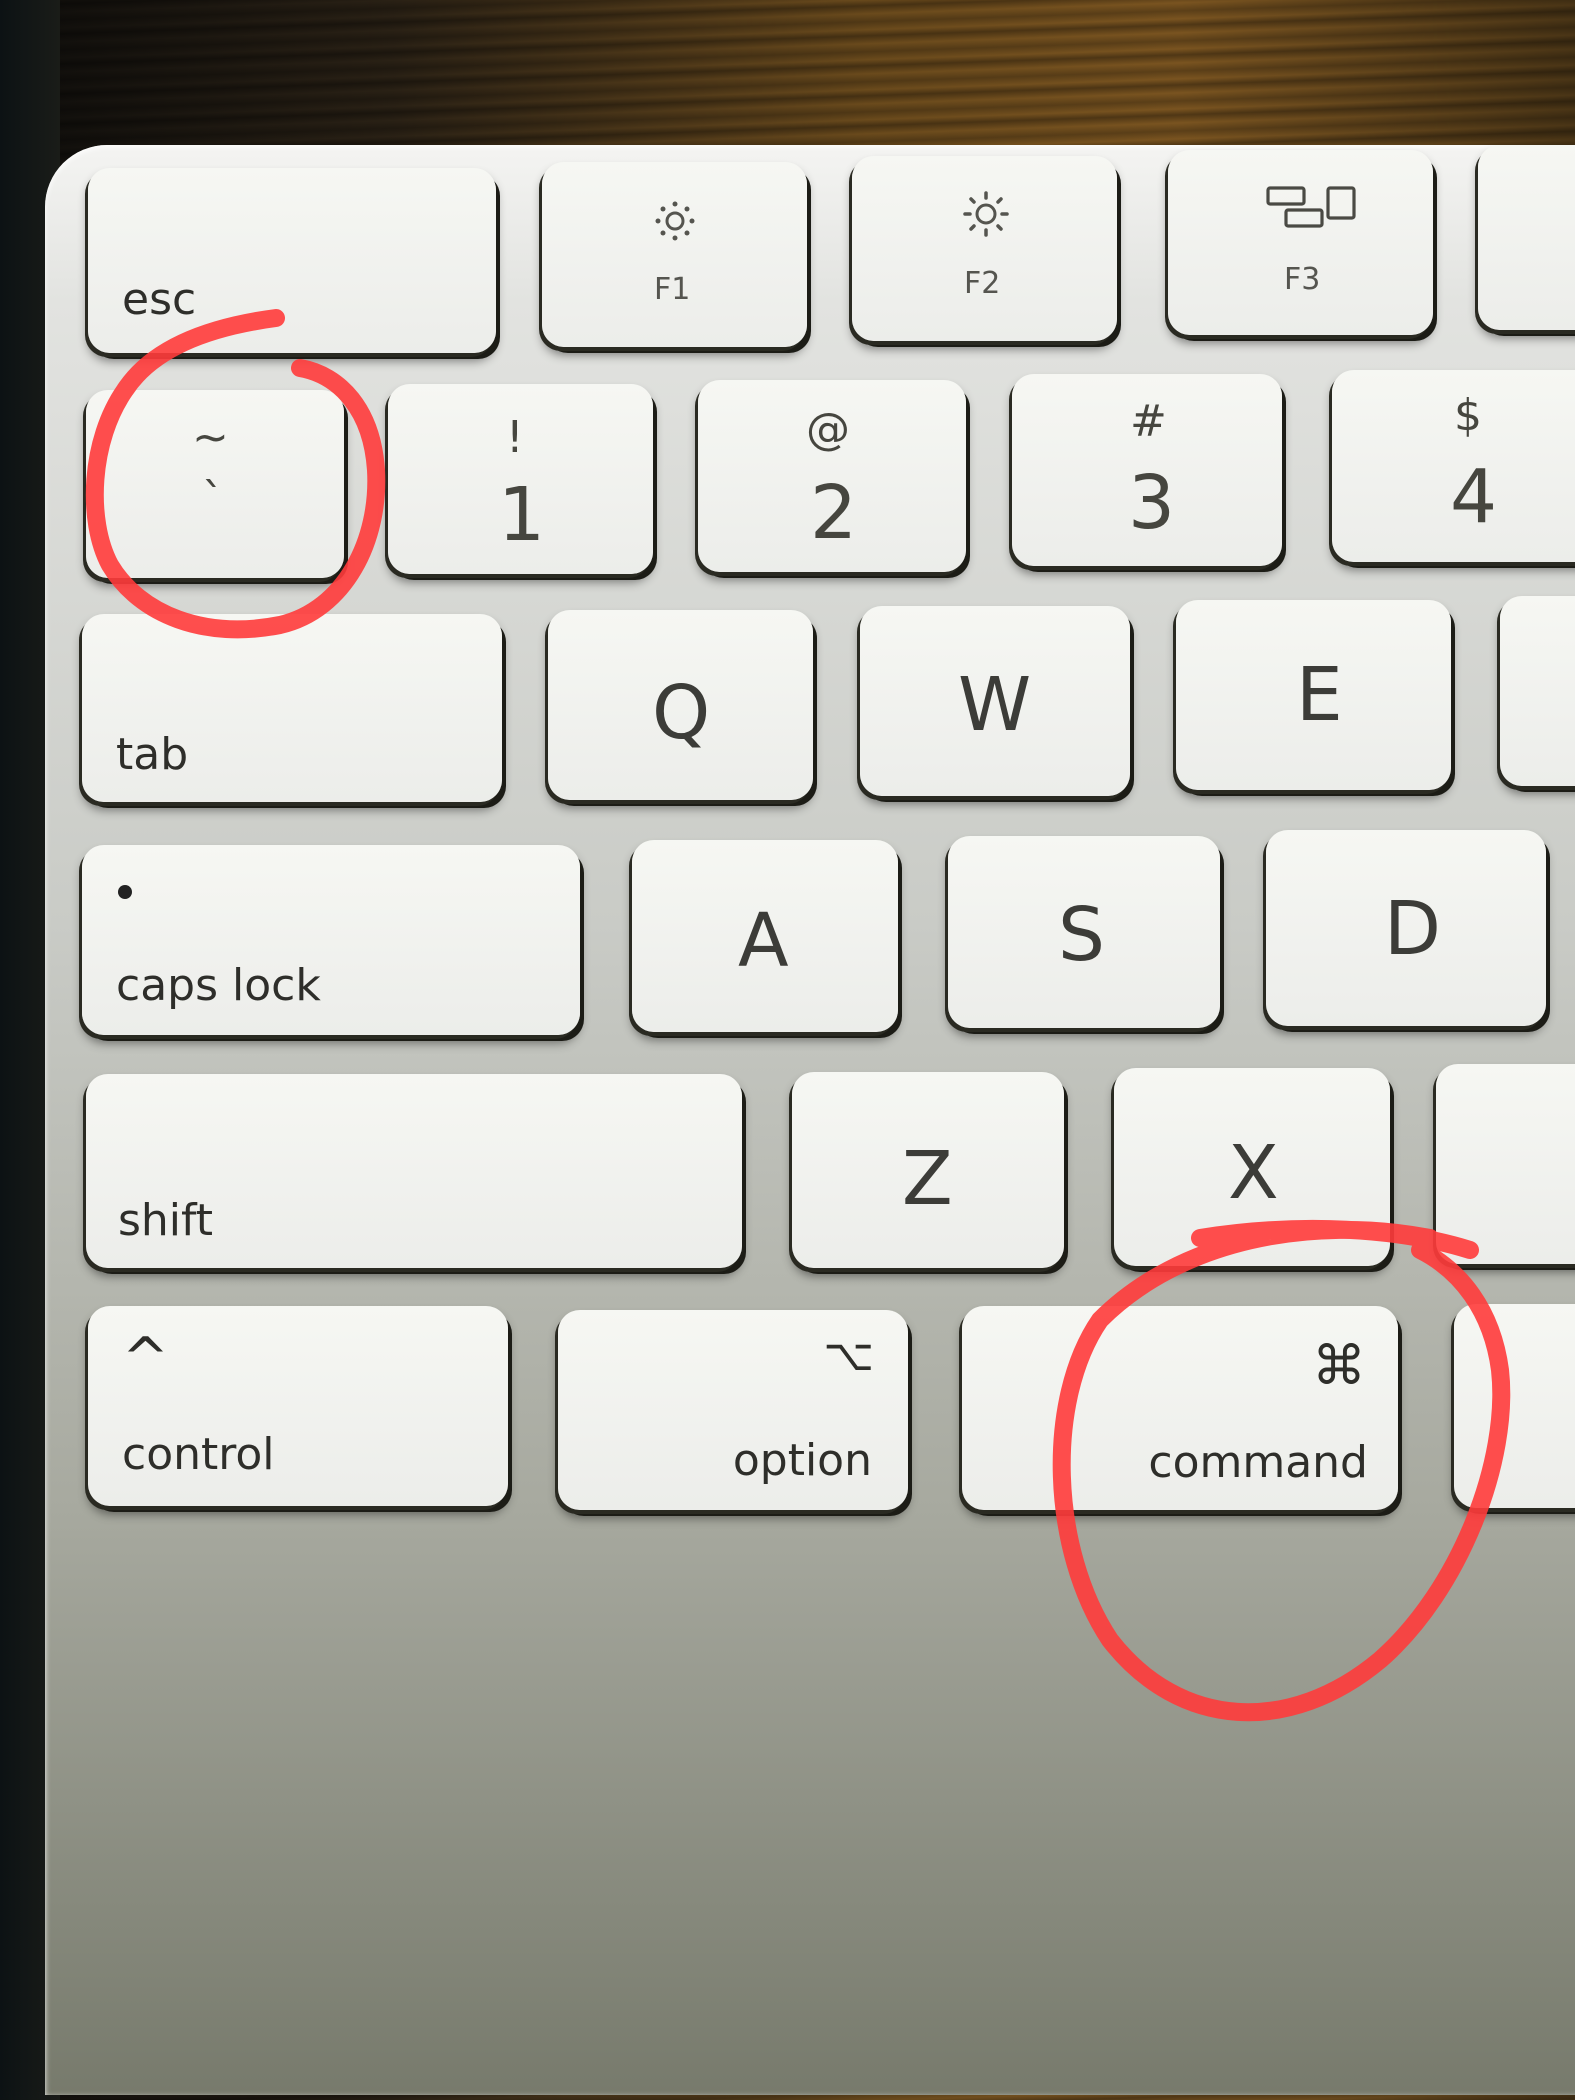 Image resolution: width=1575 pixels, height=2100 pixels. What do you see at coordinates (159, 299) in the screenshot?
I see `key-esc-label: esc` at bounding box center [159, 299].